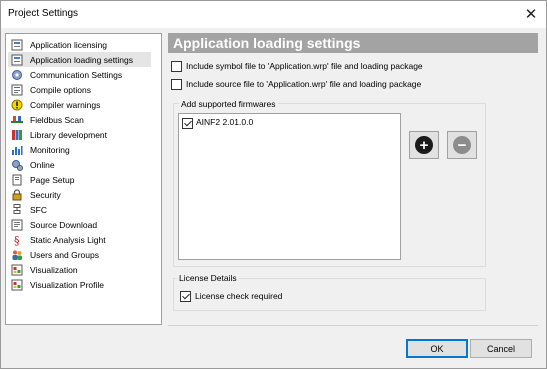 This screenshot has height=369, width=547. Describe the element at coordinates (79, 59) in the screenshot. I see `sidebar-item-application-loading-settings: Application loading settings` at that location.